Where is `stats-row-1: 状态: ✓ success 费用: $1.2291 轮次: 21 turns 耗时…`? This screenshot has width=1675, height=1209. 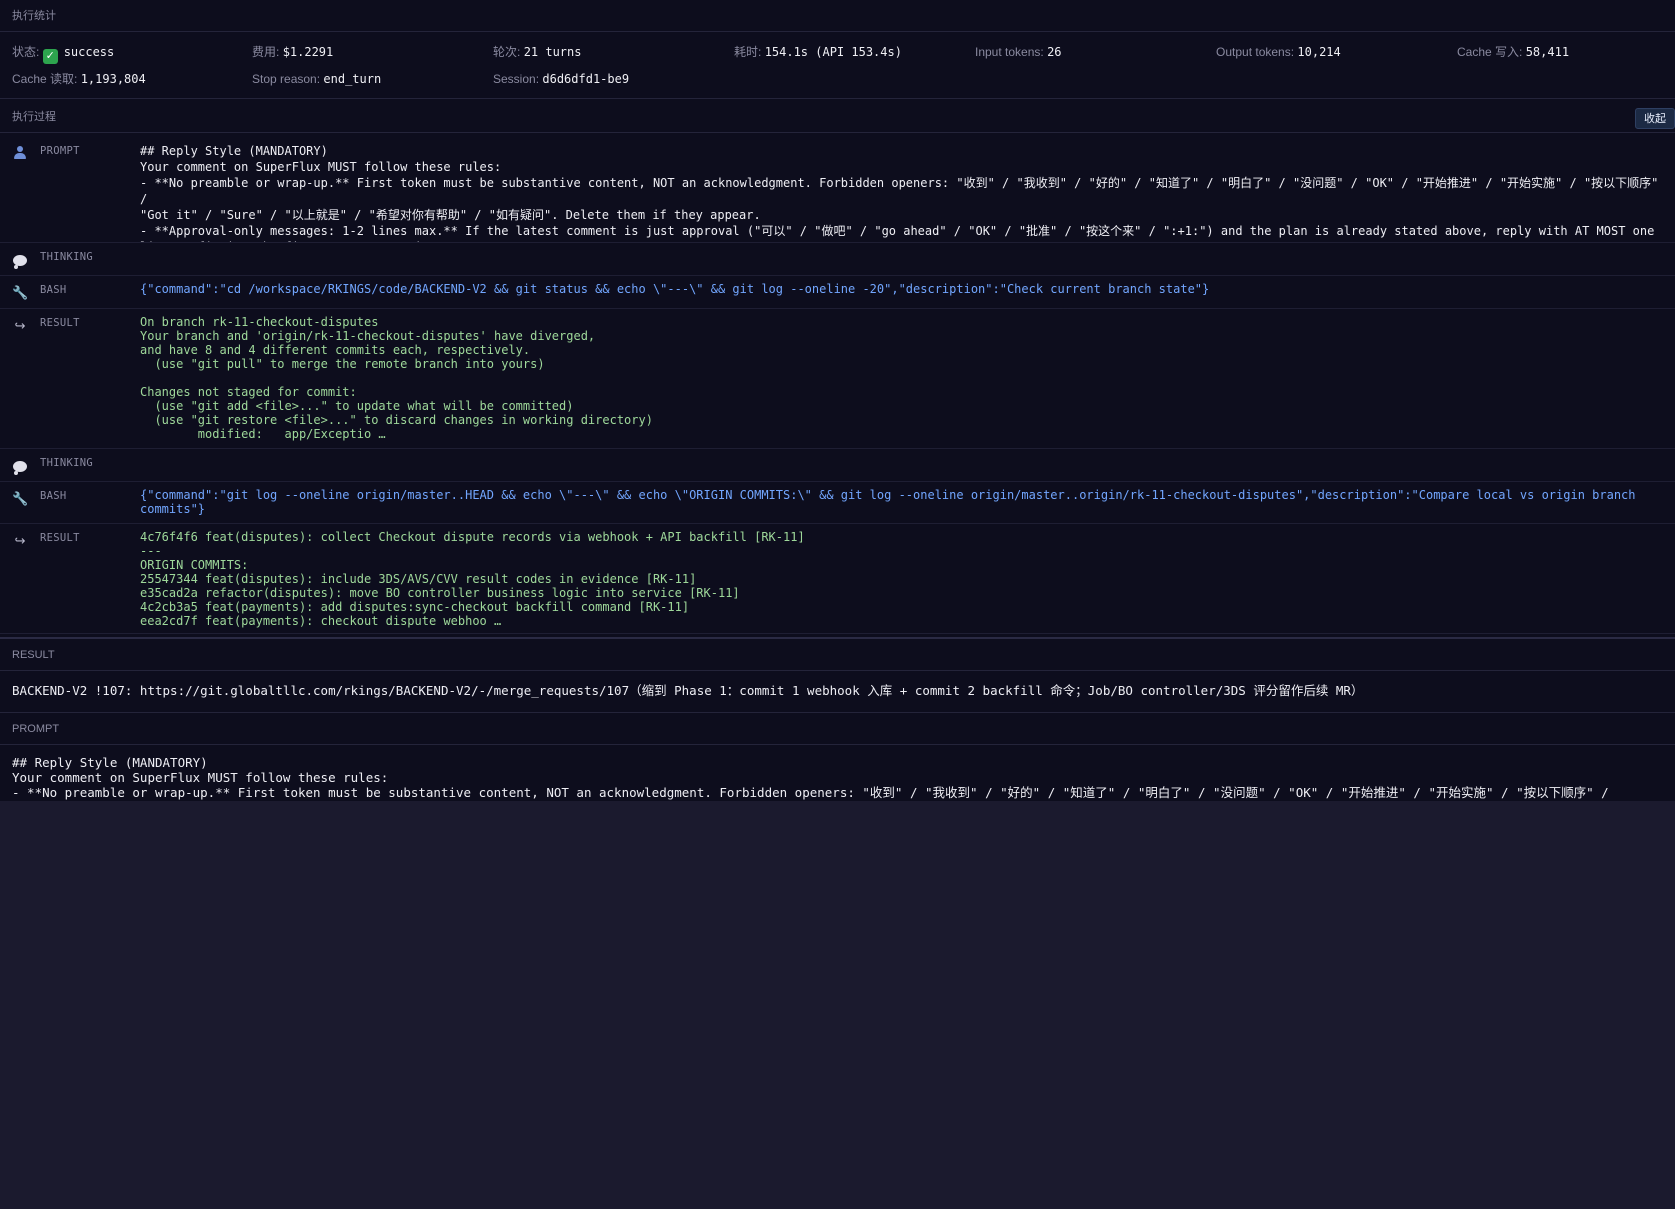
stats-row-1: 状态: ✓ success 费用: $1.2291 轮次: 21 turns 耗时… is located at coordinates (837, 52).